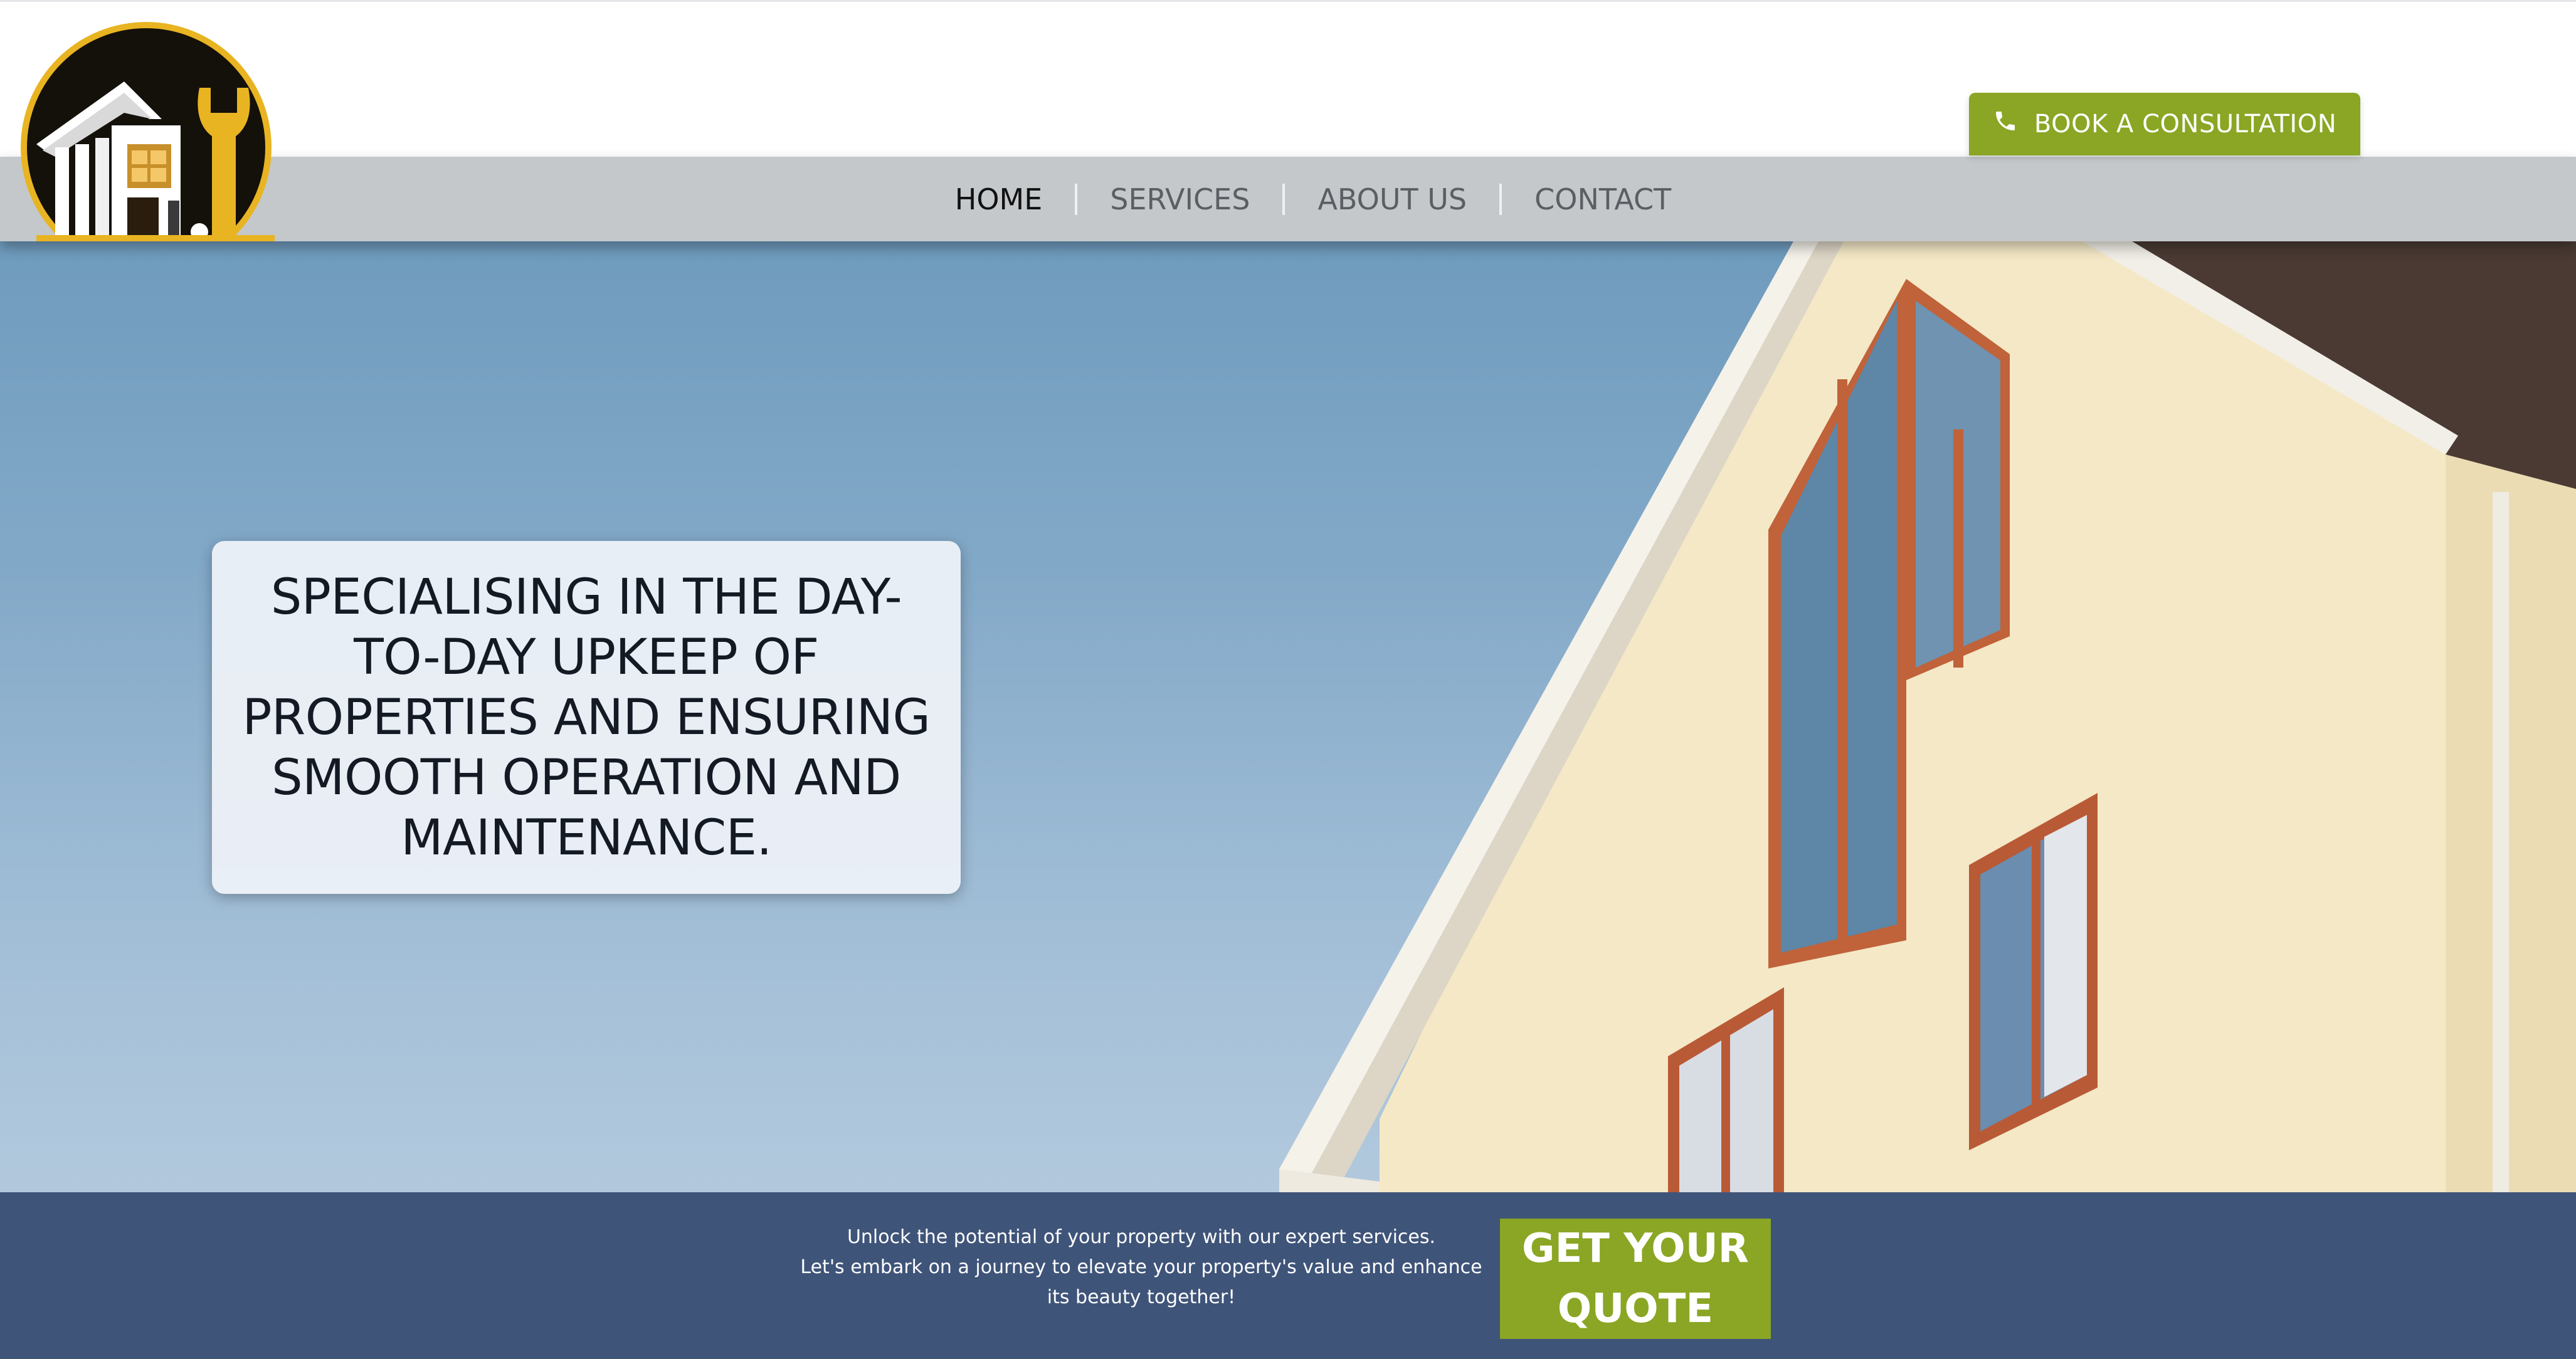 This screenshot has height=1359, width=2576. I want to click on phone-icon, so click(2005, 124).